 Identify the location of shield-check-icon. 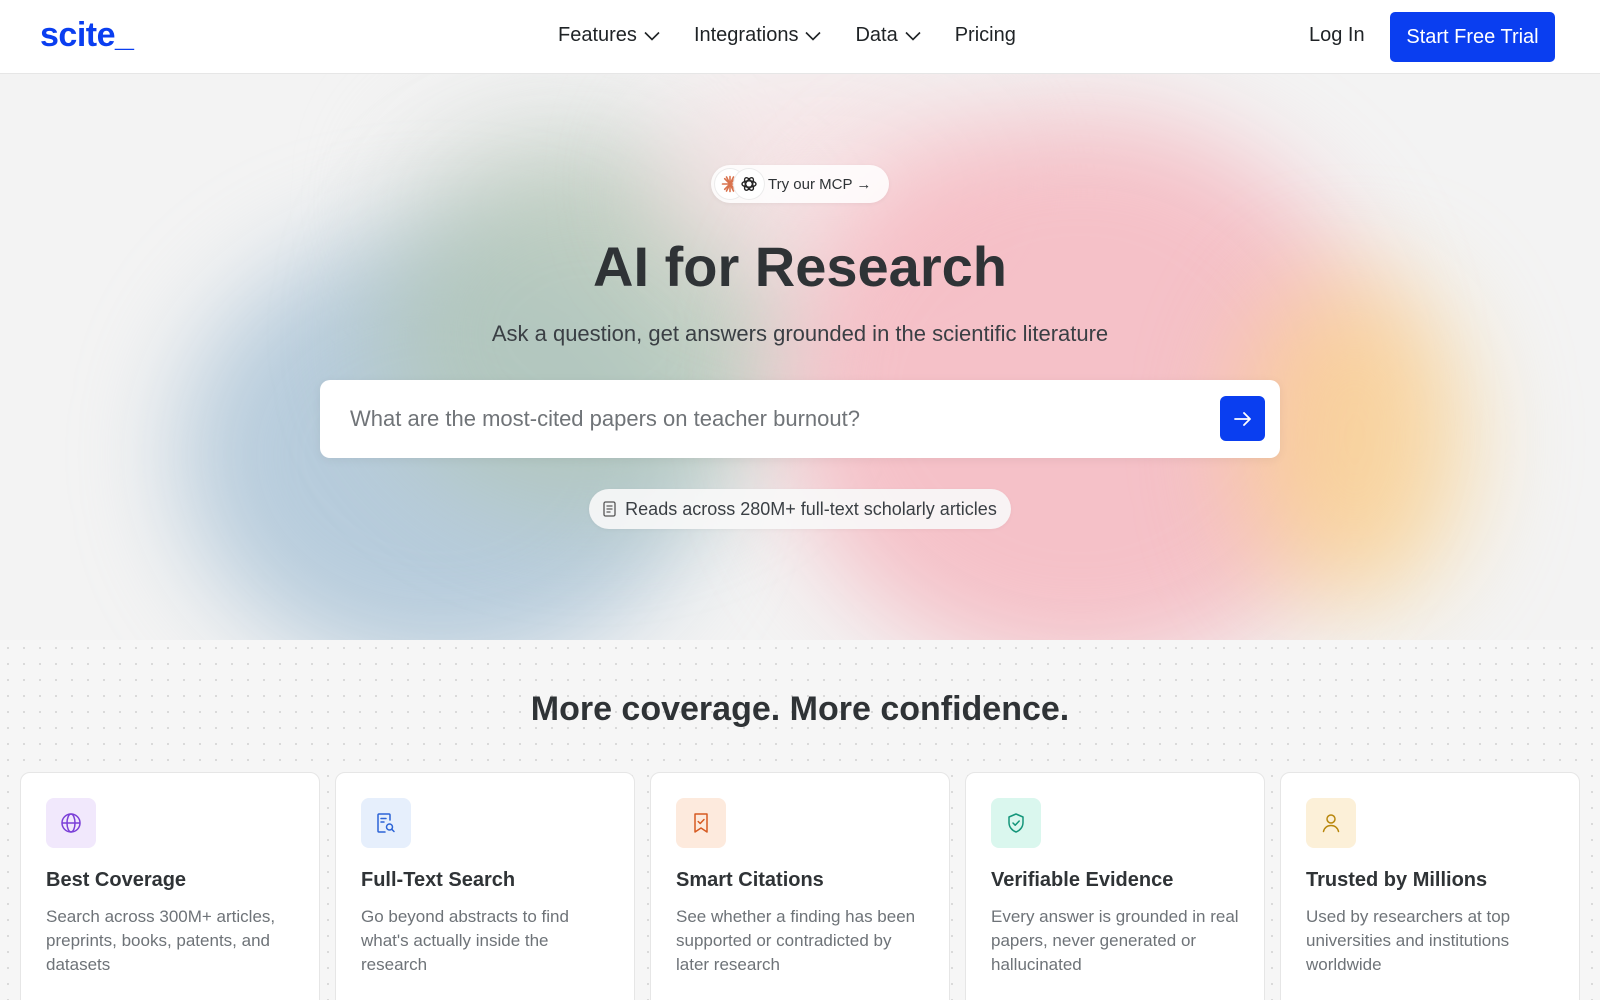
(1016, 823).